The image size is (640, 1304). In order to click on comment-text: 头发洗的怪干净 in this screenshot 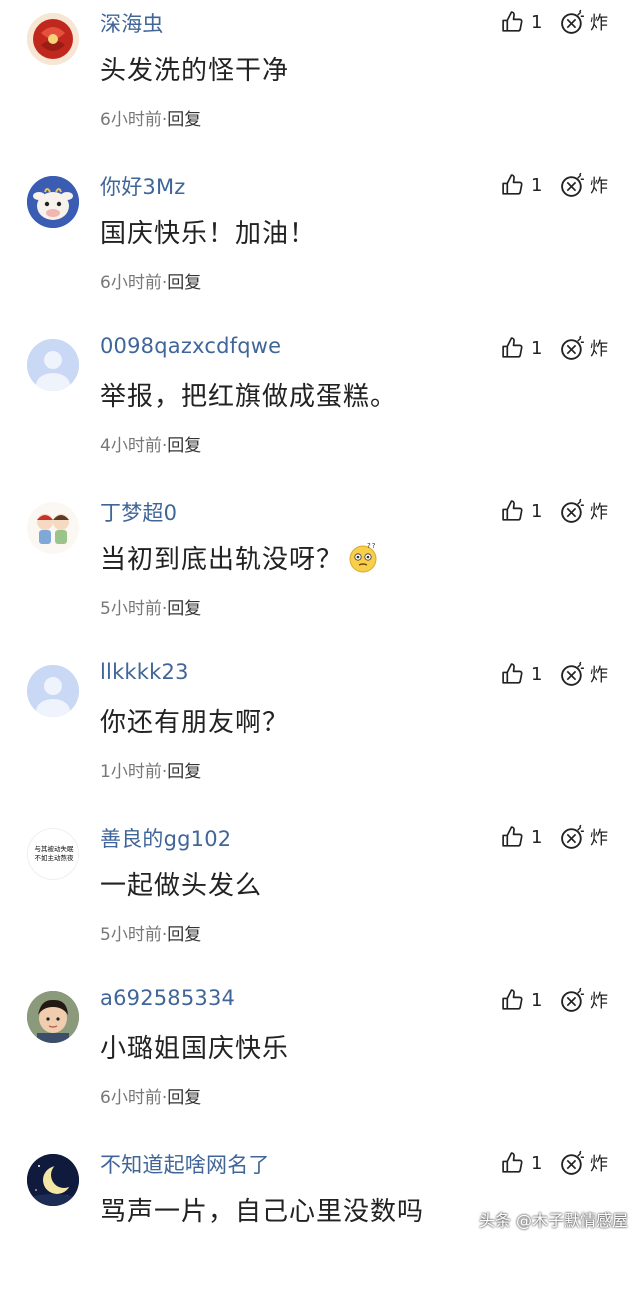, I will do `click(195, 71)`.